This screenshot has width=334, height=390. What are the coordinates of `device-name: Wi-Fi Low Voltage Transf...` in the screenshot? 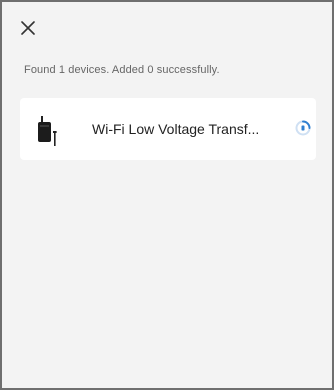 It's located at (176, 129).